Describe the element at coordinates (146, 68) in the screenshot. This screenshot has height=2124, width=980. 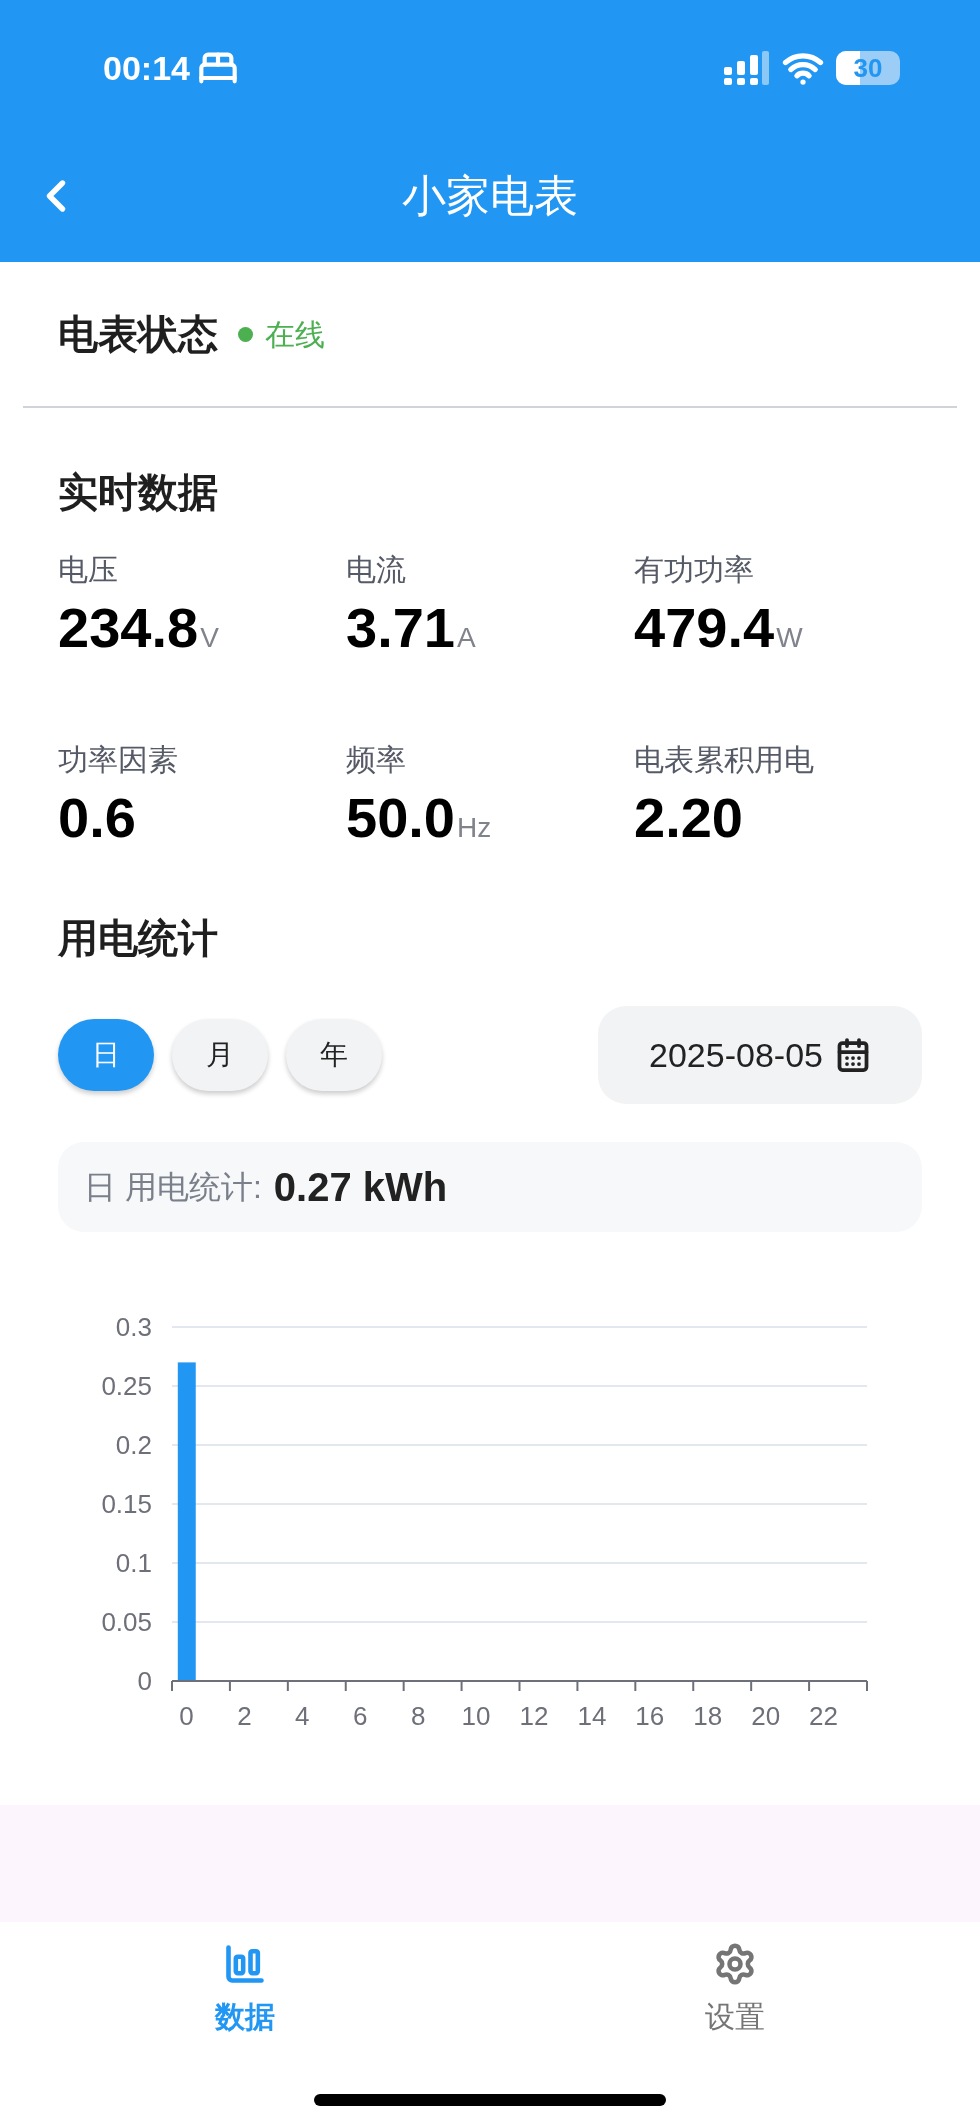
I see `status-time: 00:14` at that location.